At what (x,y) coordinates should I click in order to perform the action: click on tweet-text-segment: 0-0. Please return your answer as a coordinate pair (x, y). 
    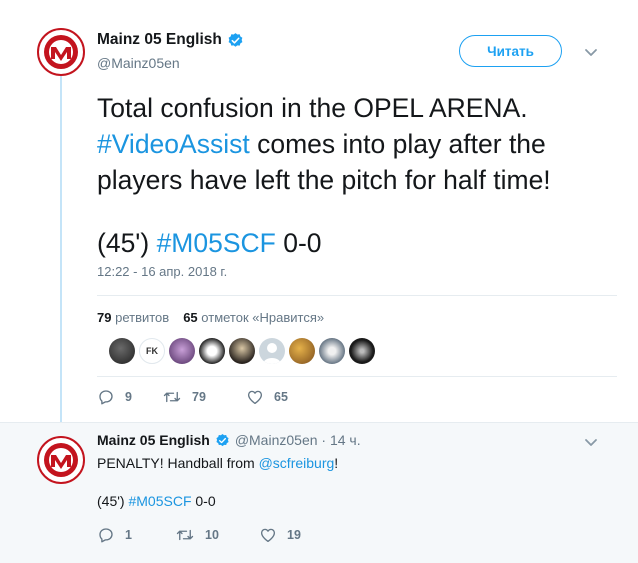
    Looking at the image, I should click on (298, 243).